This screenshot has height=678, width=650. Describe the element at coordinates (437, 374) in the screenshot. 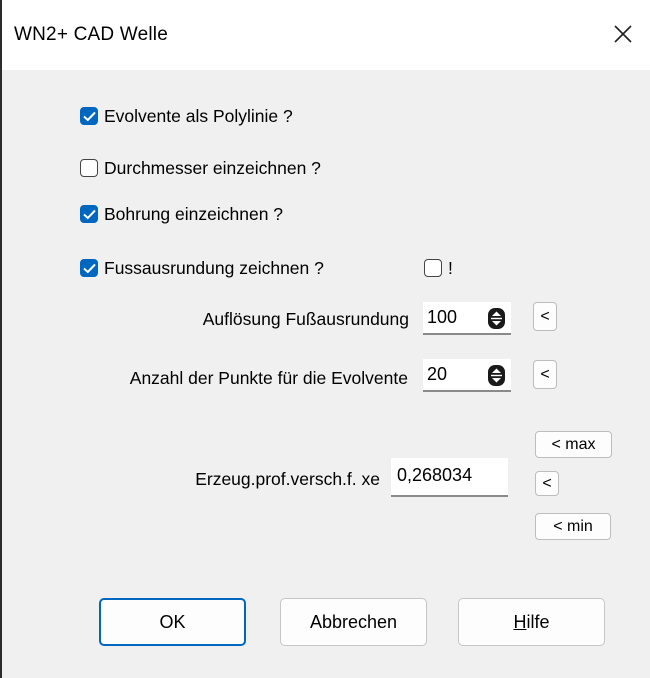

I see `points-value: 20` at that location.